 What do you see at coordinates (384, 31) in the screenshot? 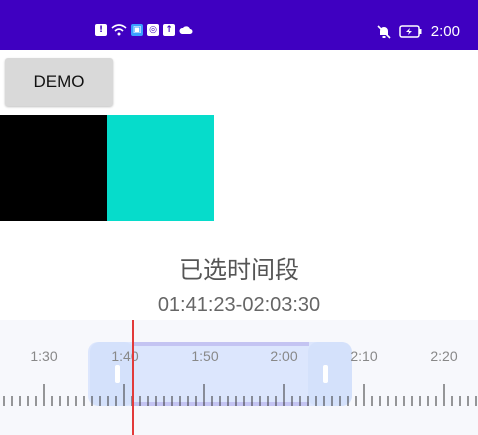
I see `mute-icon` at bounding box center [384, 31].